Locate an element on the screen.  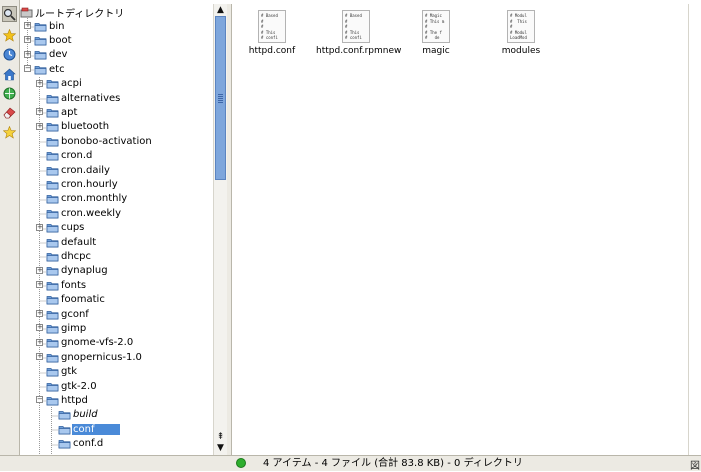
tree-item-label: cron.monthly is located at coordinates (94, 199).